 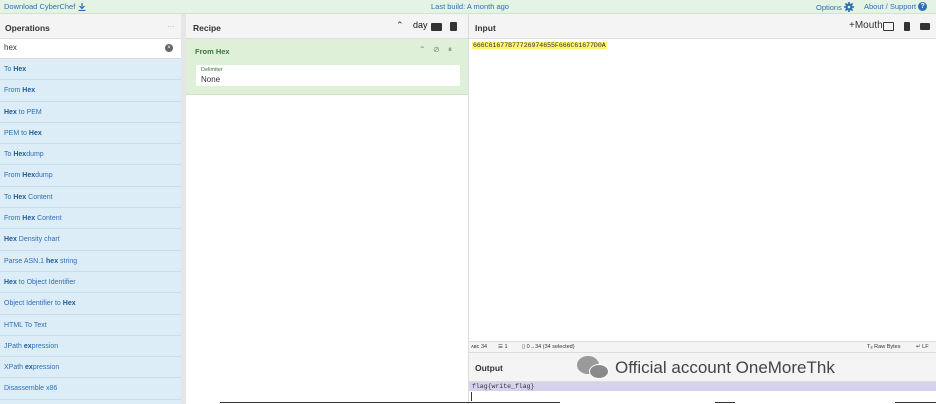 What do you see at coordinates (848, 7) in the screenshot?
I see `gear-icon` at bounding box center [848, 7].